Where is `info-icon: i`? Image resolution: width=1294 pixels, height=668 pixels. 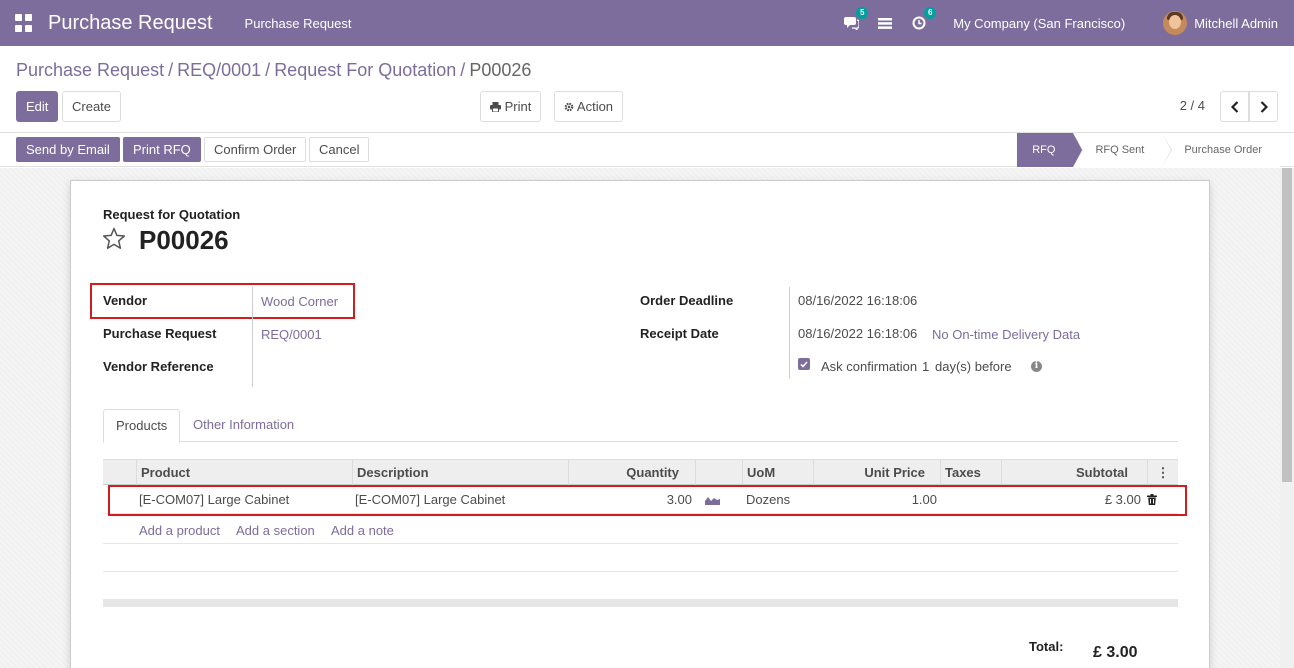
info-icon: i is located at coordinates (1036, 366).